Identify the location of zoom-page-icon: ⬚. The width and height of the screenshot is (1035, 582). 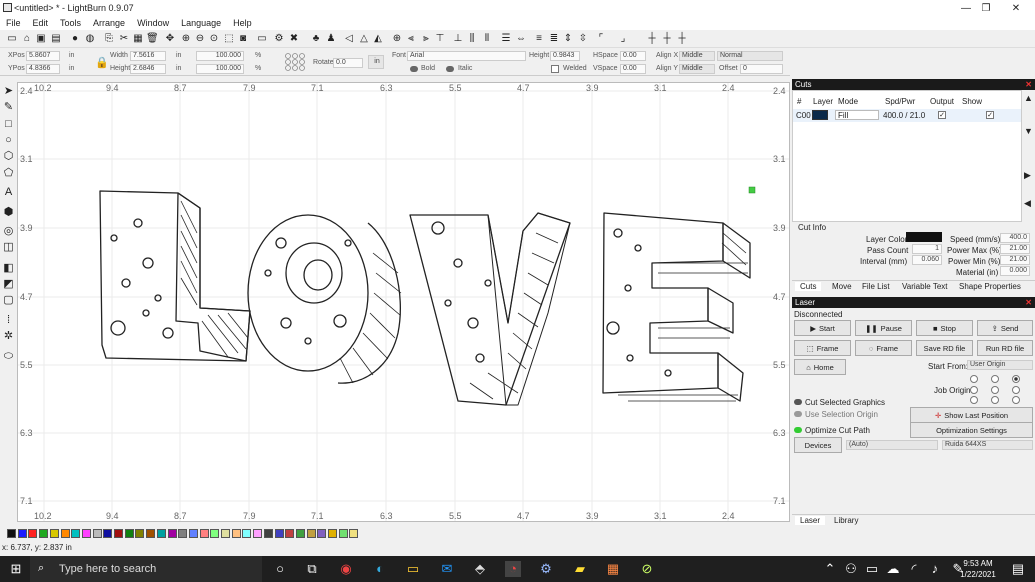
(229, 39).